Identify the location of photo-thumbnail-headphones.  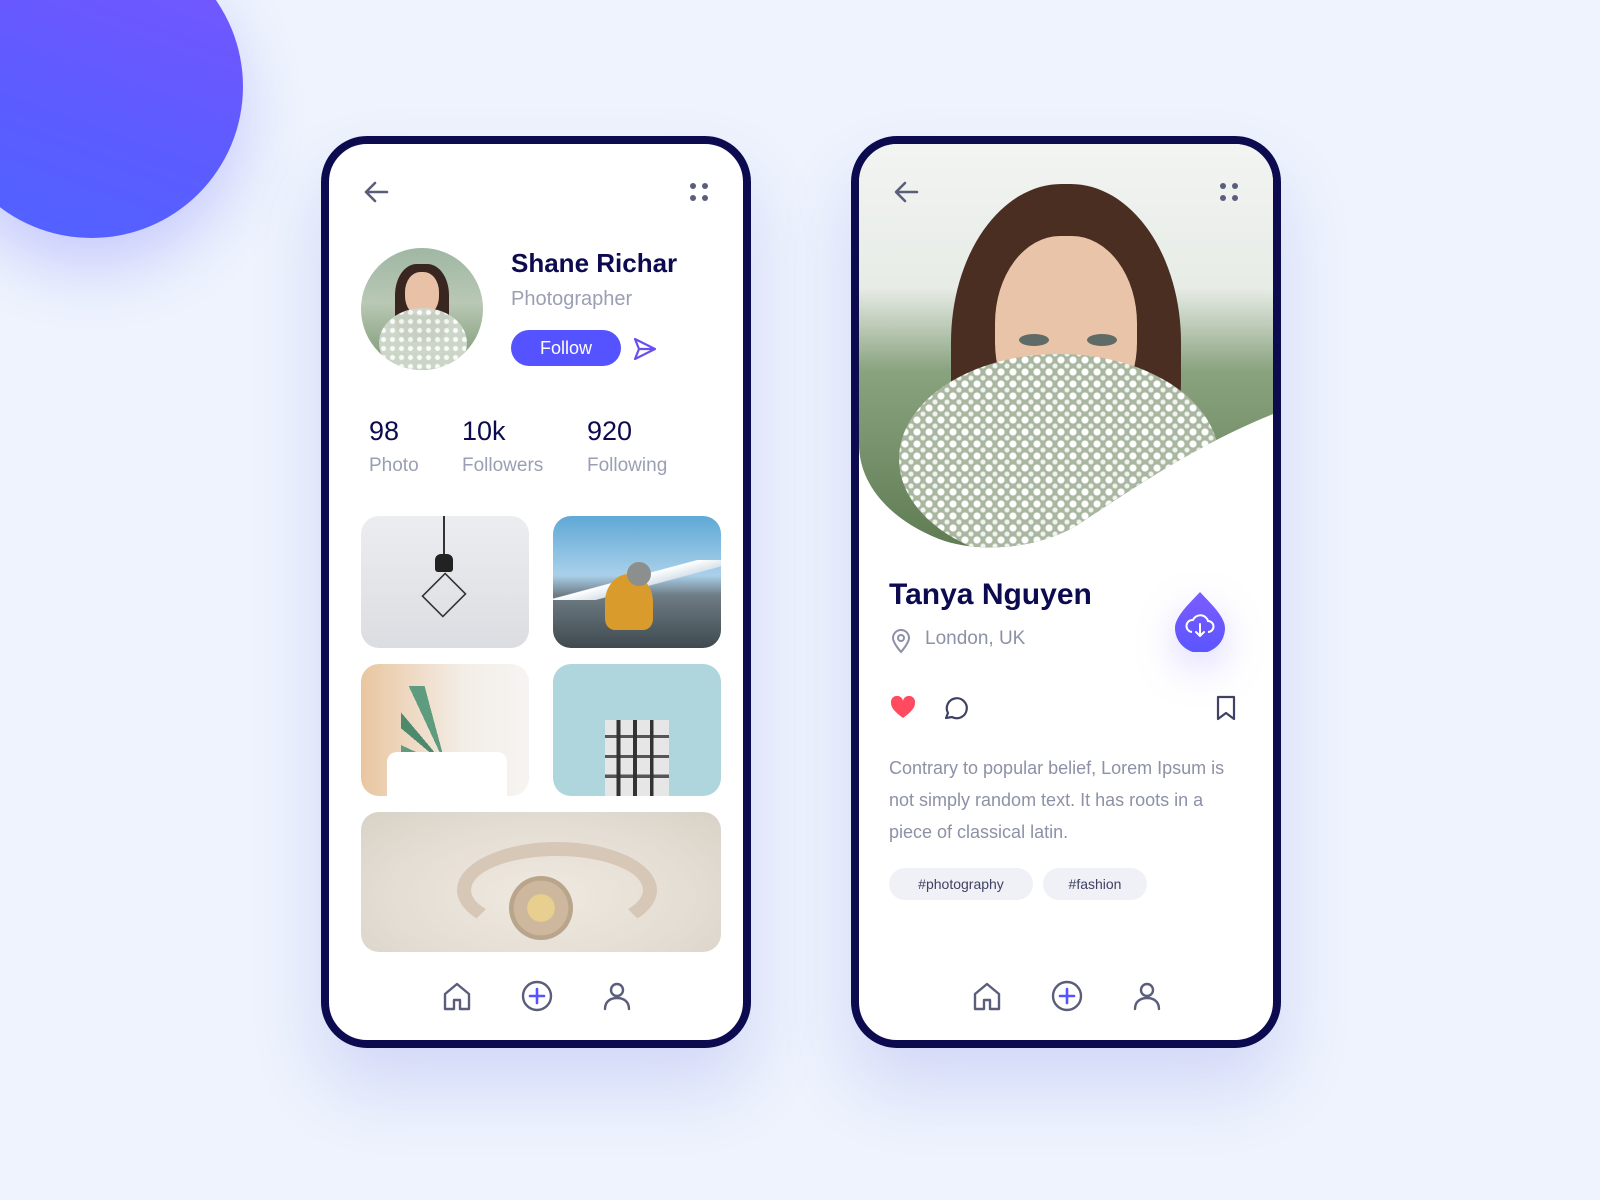
(541, 882).